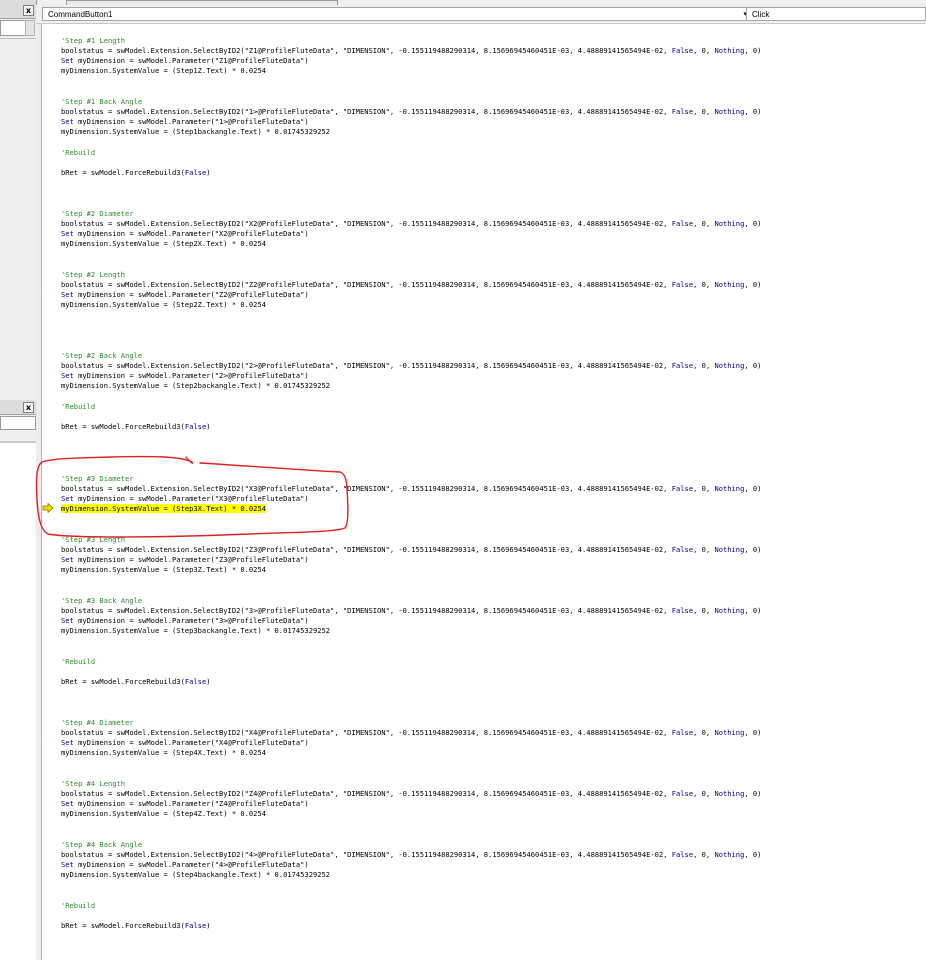  What do you see at coordinates (192, 496) in the screenshot?
I see `red-annotation-circle` at bounding box center [192, 496].